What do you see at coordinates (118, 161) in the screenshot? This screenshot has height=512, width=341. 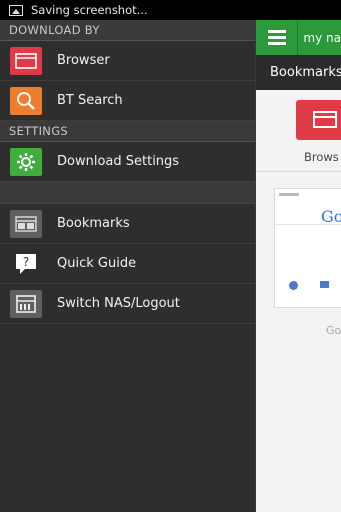 I see `drawer-item-label: Download Settings` at bounding box center [118, 161].